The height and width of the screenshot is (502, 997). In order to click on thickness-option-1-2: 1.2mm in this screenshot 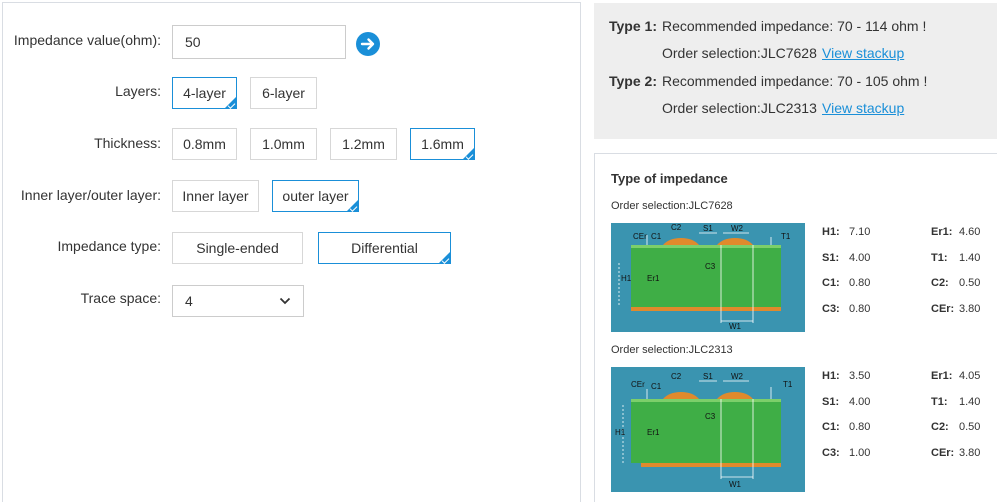, I will do `click(363, 144)`.